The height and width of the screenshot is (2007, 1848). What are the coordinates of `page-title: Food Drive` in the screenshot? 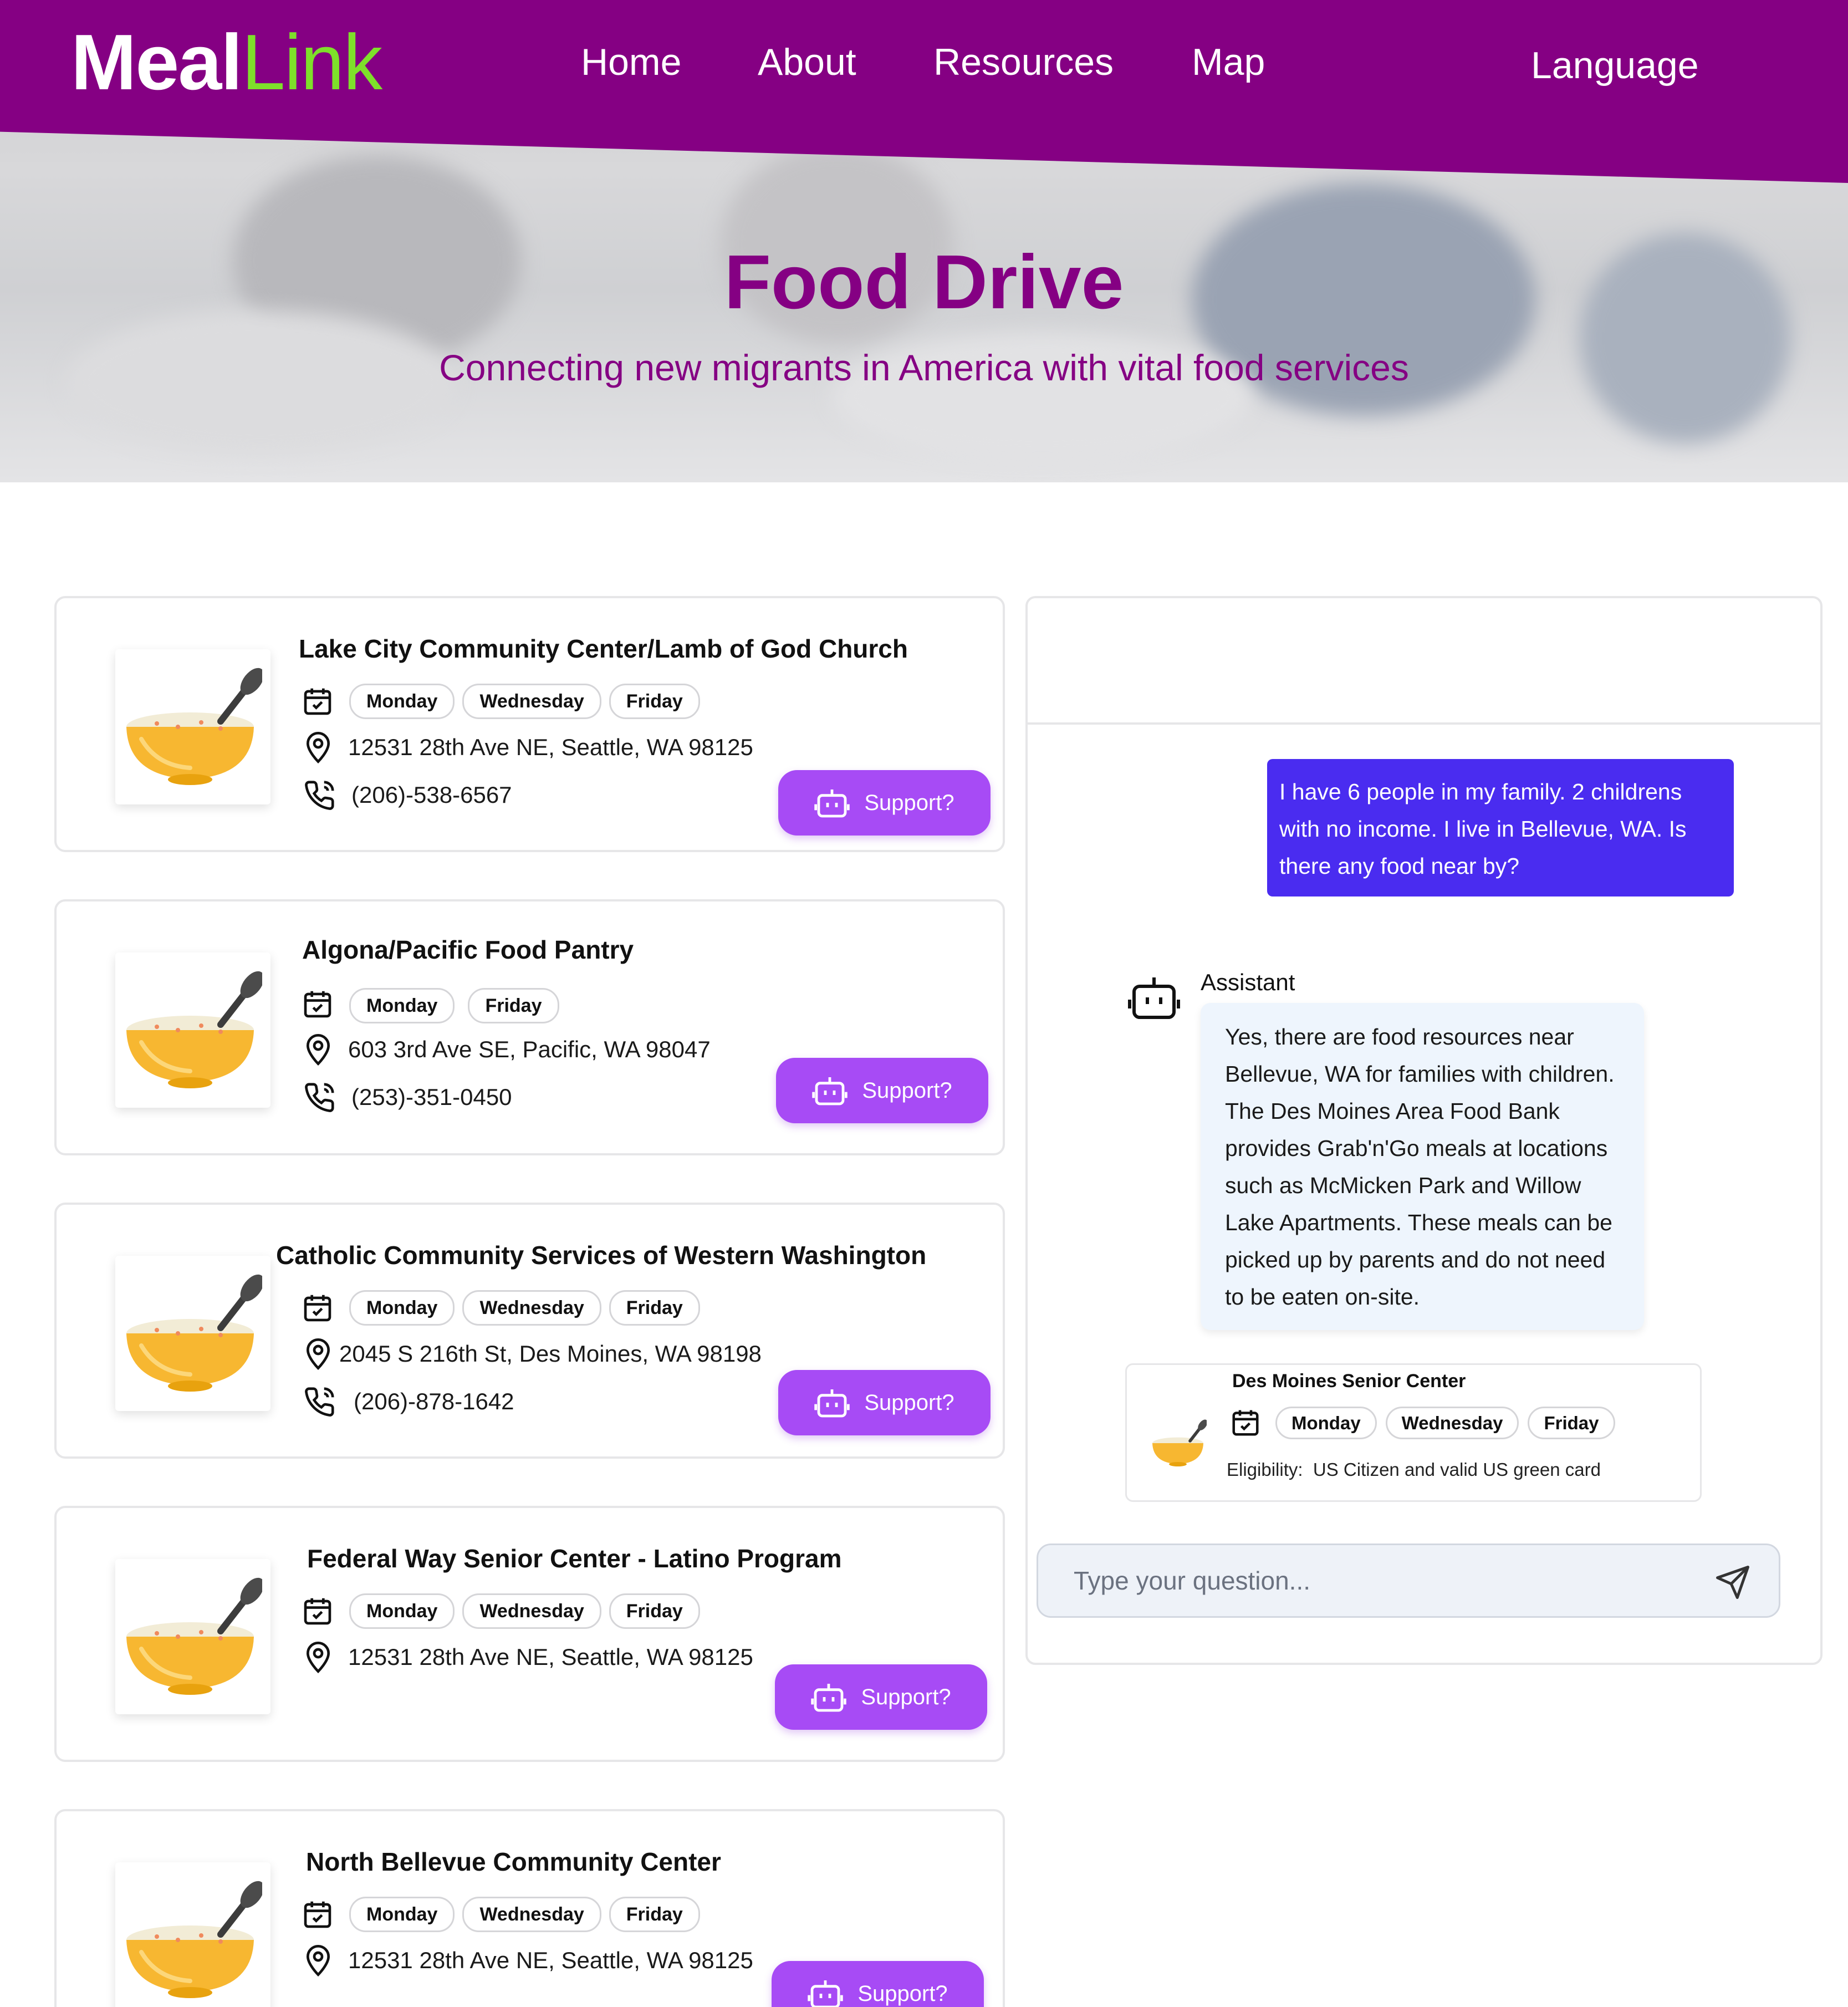 It's located at (924, 282).